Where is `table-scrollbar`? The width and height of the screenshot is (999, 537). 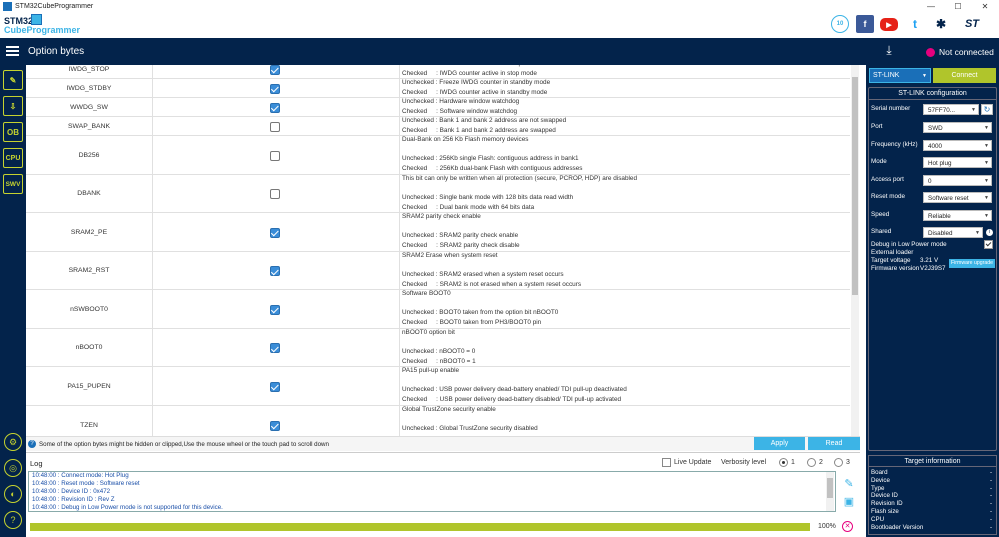 table-scrollbar is located at coordinates (855, 250).